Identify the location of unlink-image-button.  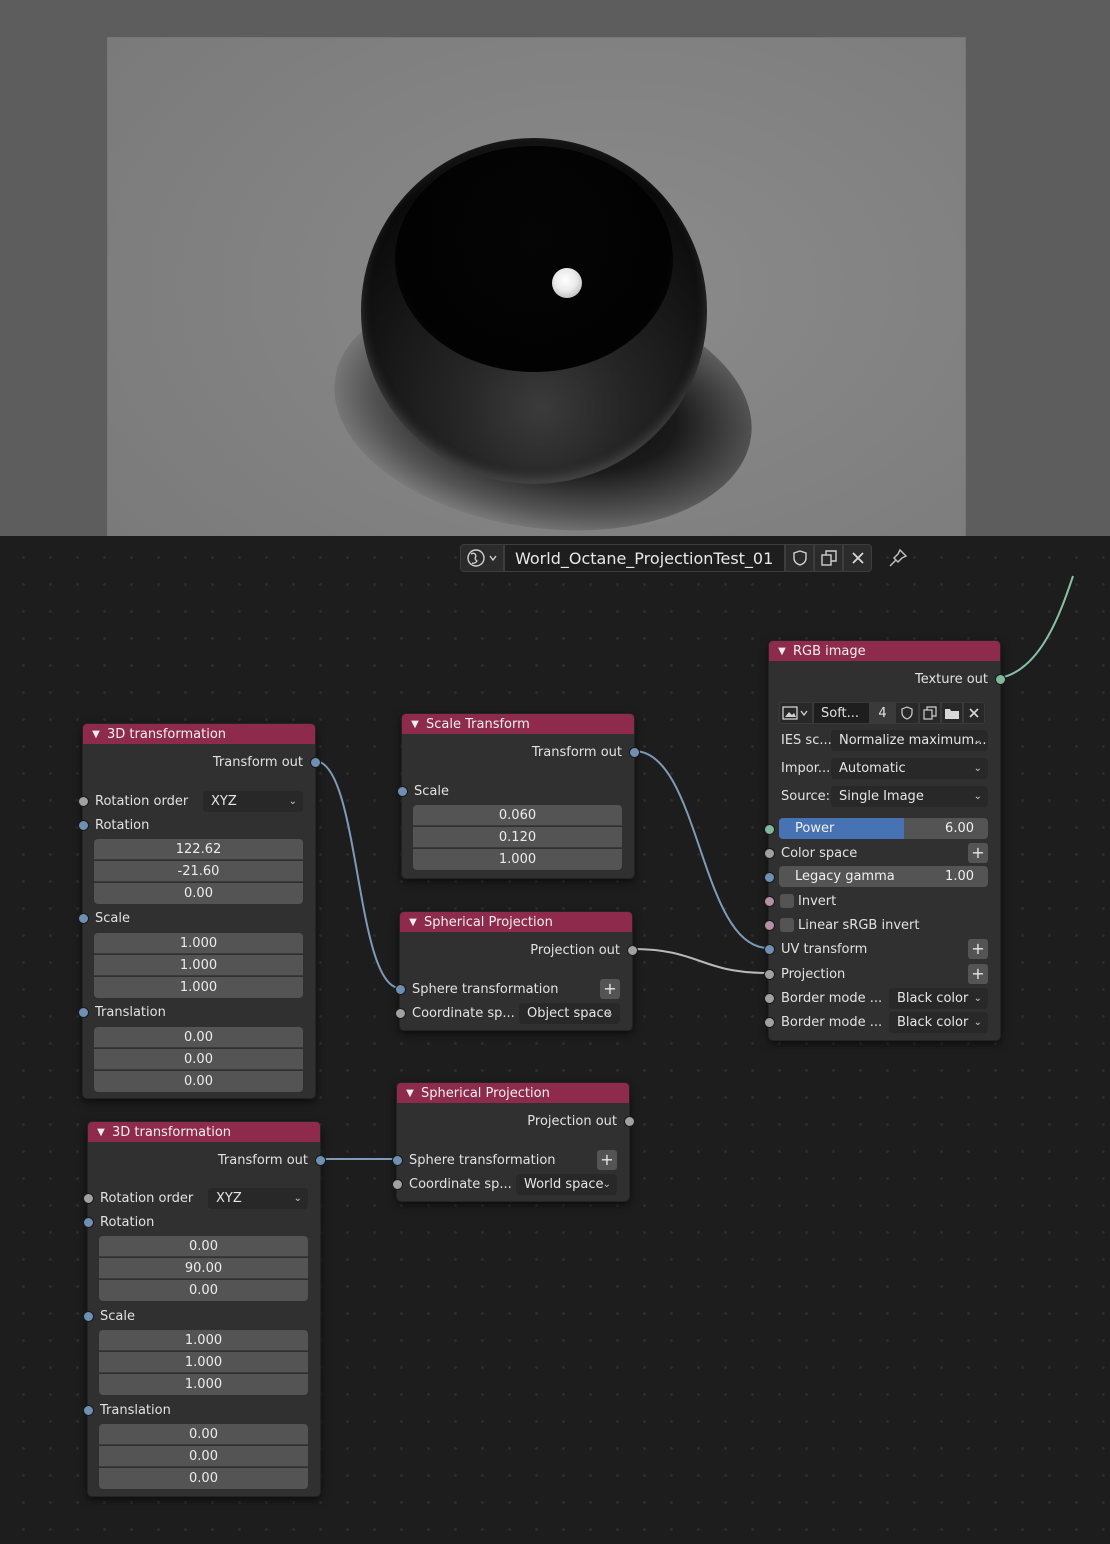
(974, 713).